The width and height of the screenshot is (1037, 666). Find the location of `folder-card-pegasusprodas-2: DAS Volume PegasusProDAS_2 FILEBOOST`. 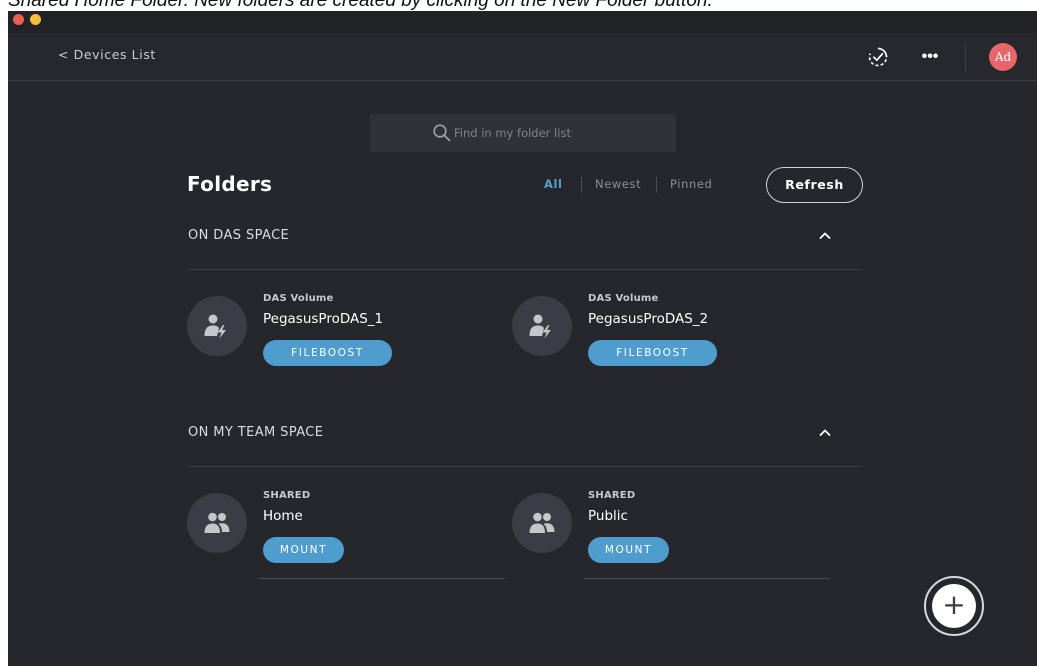

folder-card-pegasusprodas-2: DAS Volume PegasusProDAS_2 FILEBOOST is located at coordinates (642, 344).